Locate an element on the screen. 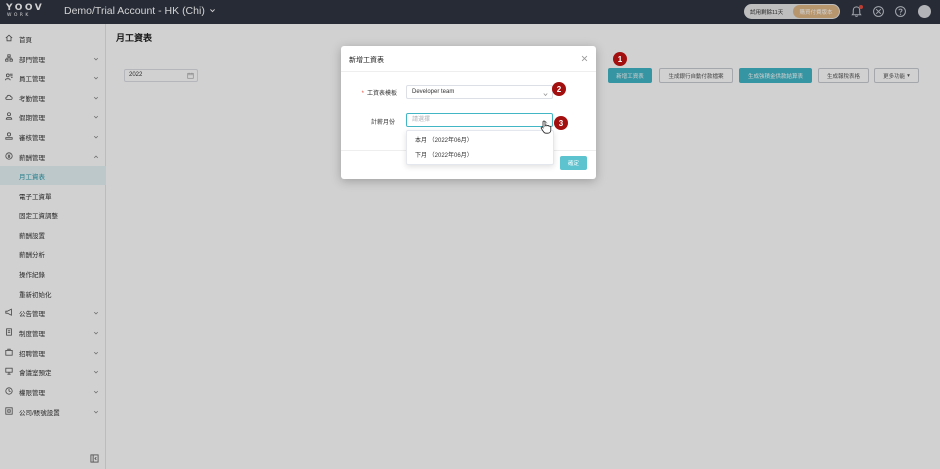  dialog-title: 新增工資表 is located at coordinates (366, 60).